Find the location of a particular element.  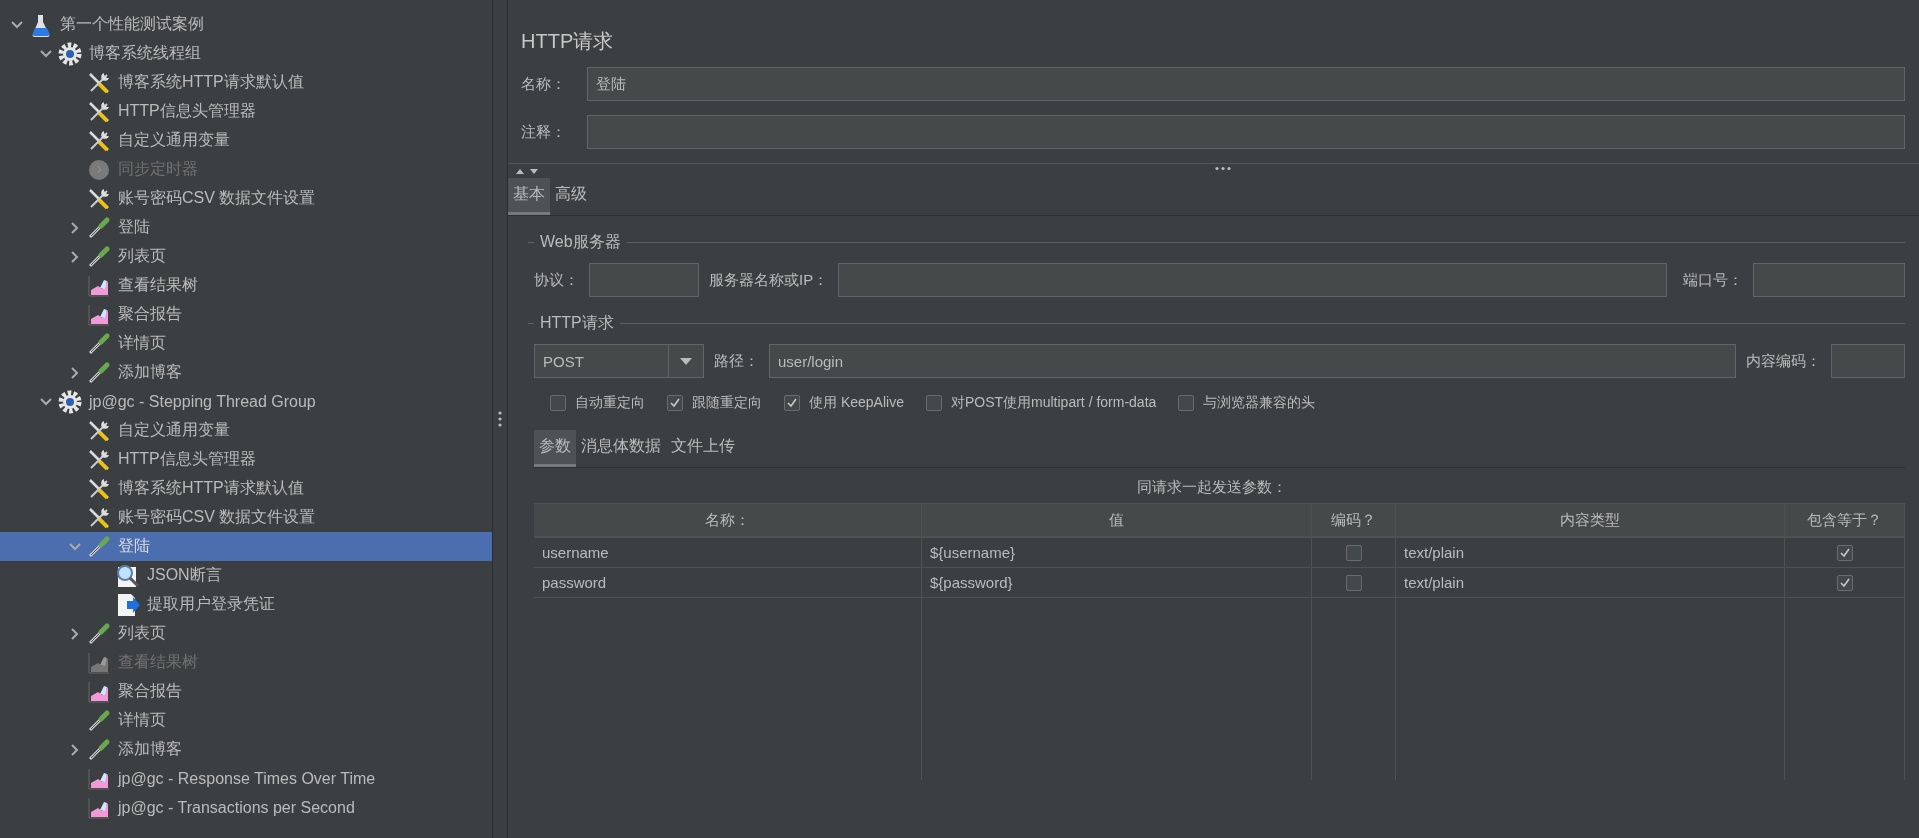

checkbox-label: 自动重定向 is located at coordinates (610, 403).